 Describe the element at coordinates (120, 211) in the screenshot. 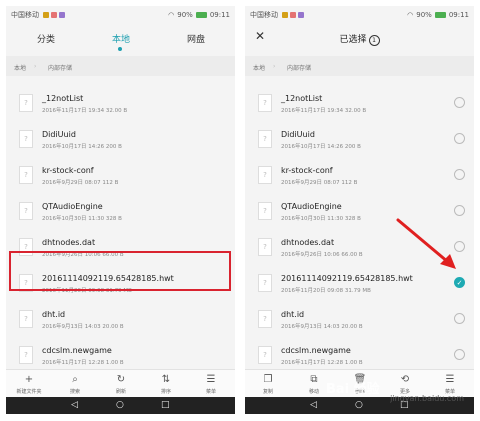

I see `list-item: ? QTAudioEngine 2016年10月30日 11:30 328 B` at that location.